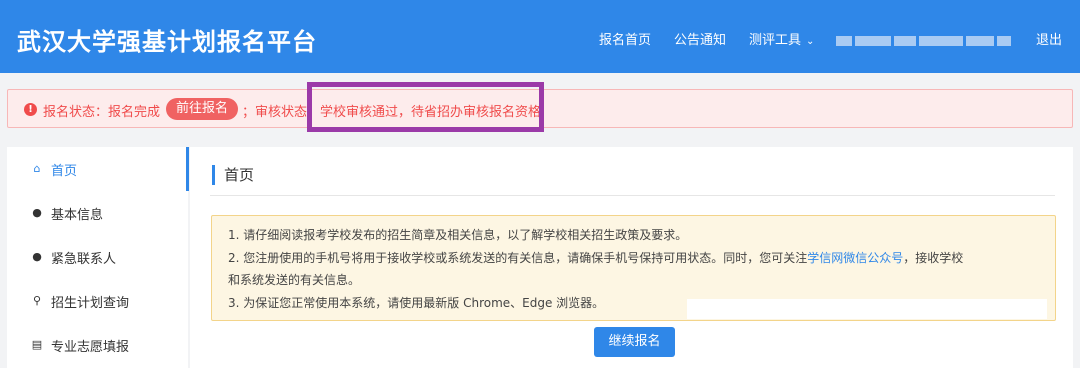  Describe the element at coordinates (855, 258) in the screenshot. I see `wechat-account-link: 学信网微信公众号` at that location.